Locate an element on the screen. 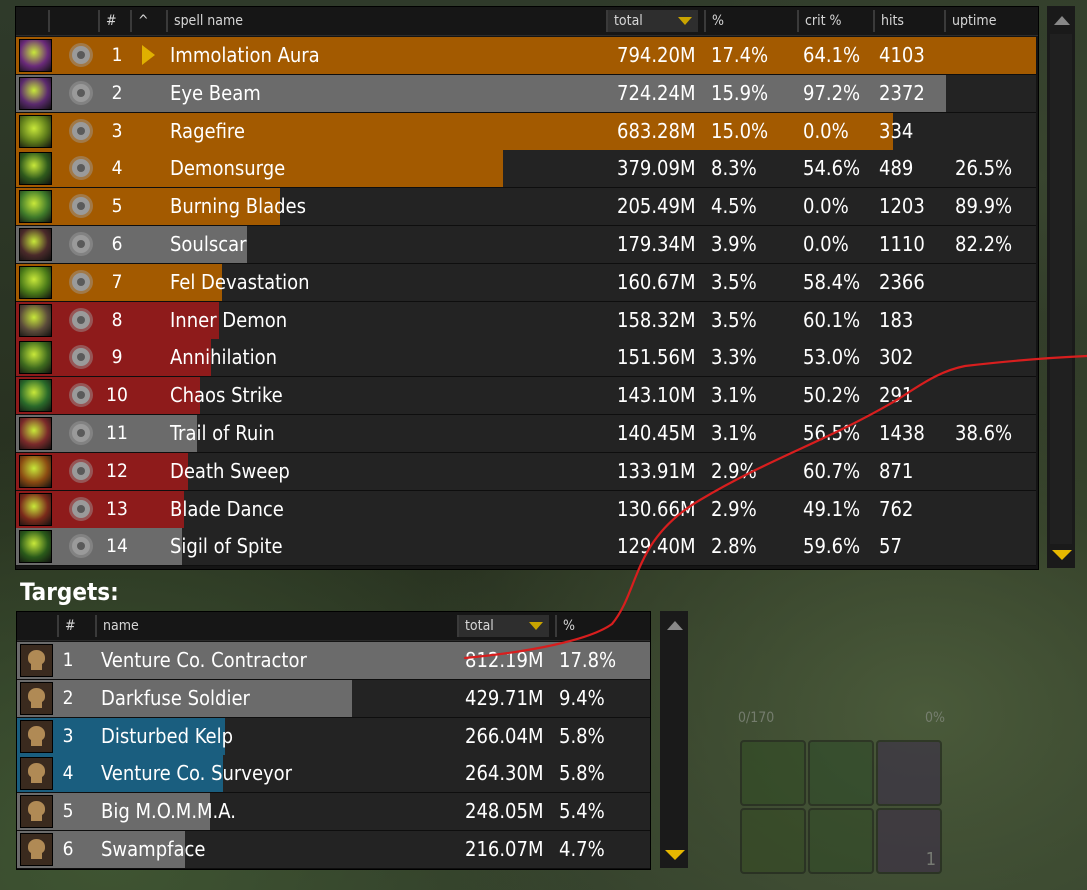 This screenshot has width=1087, height=890. target-total: 248.05M is located at coordinates (504, 811).